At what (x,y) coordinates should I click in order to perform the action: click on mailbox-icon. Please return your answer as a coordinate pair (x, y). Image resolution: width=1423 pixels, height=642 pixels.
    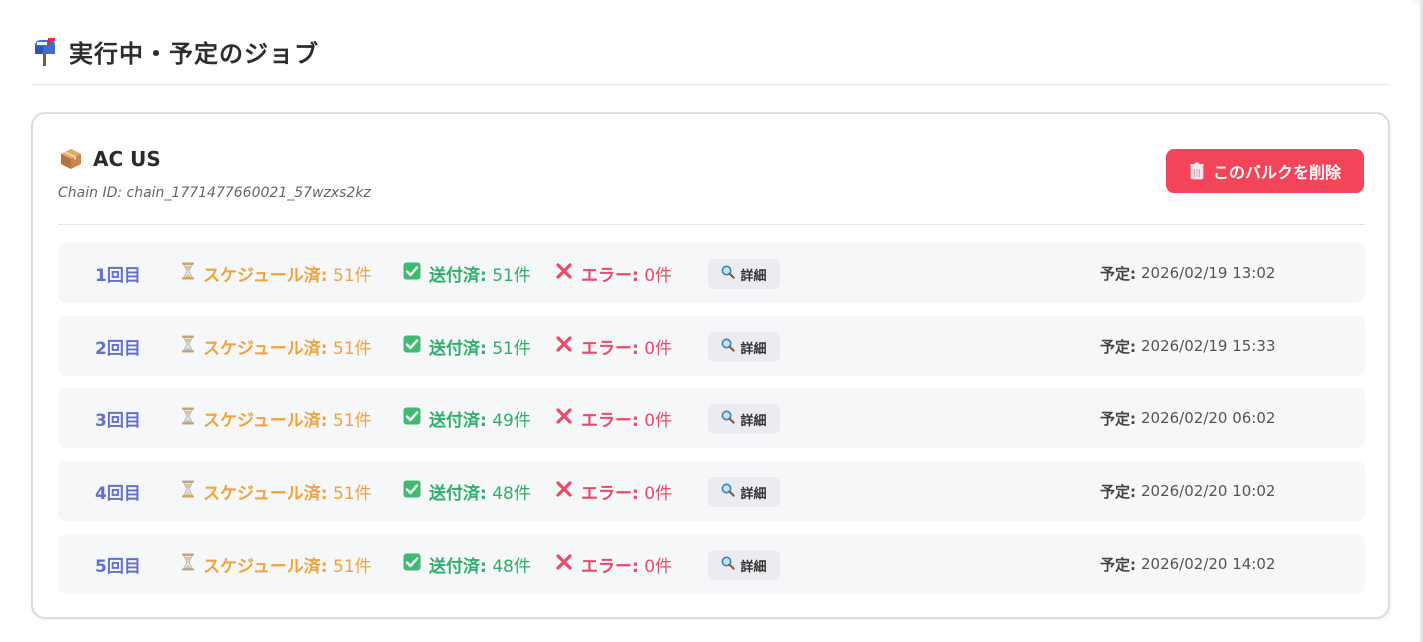
    Looking at the image, I should click on (45, 52).